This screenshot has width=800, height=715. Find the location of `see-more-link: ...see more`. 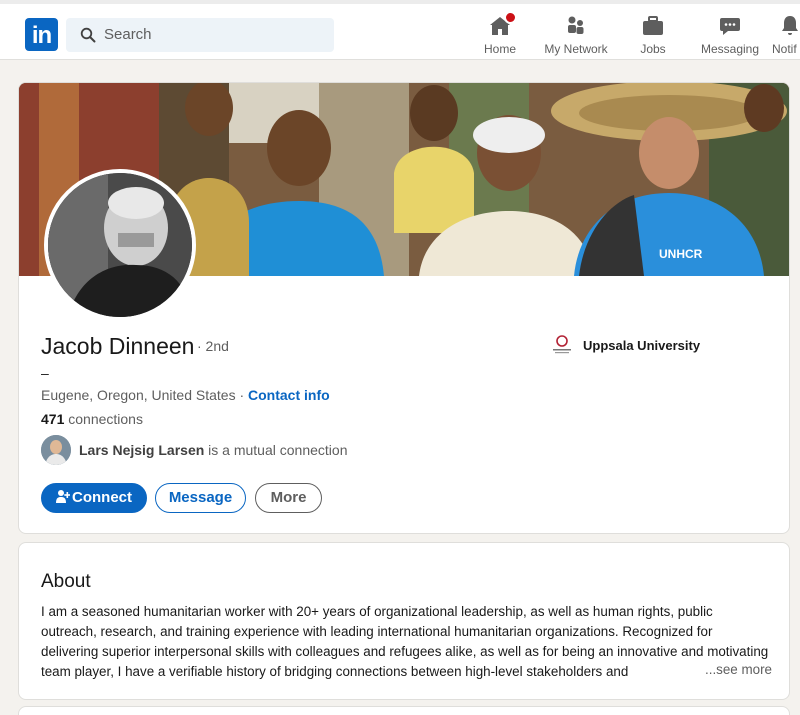

see-more-link: ...see more is located at coordinates (736, 669).